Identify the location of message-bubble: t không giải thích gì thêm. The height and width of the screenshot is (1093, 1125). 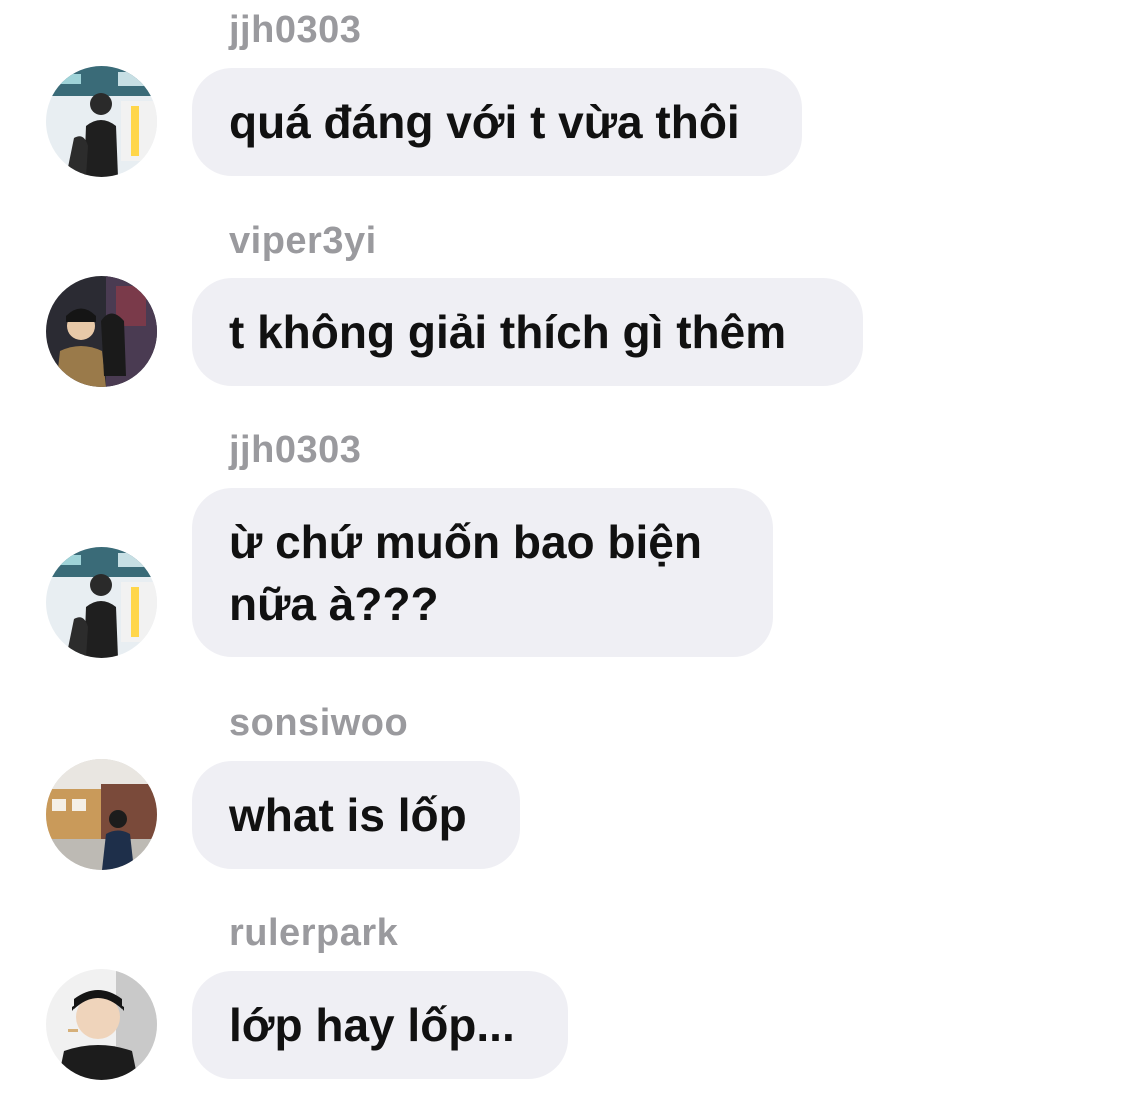
(527, 332).